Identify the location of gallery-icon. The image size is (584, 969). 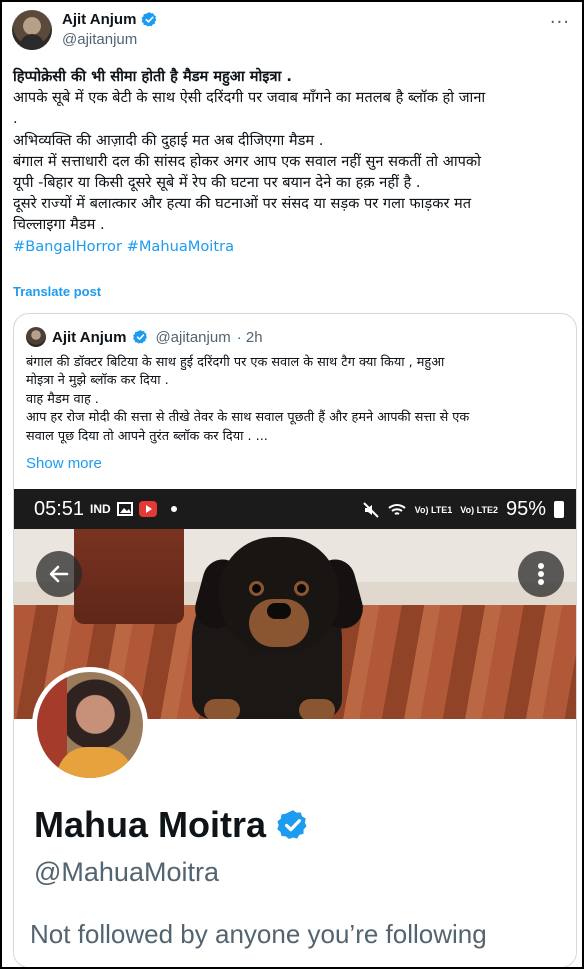
(124, 509).